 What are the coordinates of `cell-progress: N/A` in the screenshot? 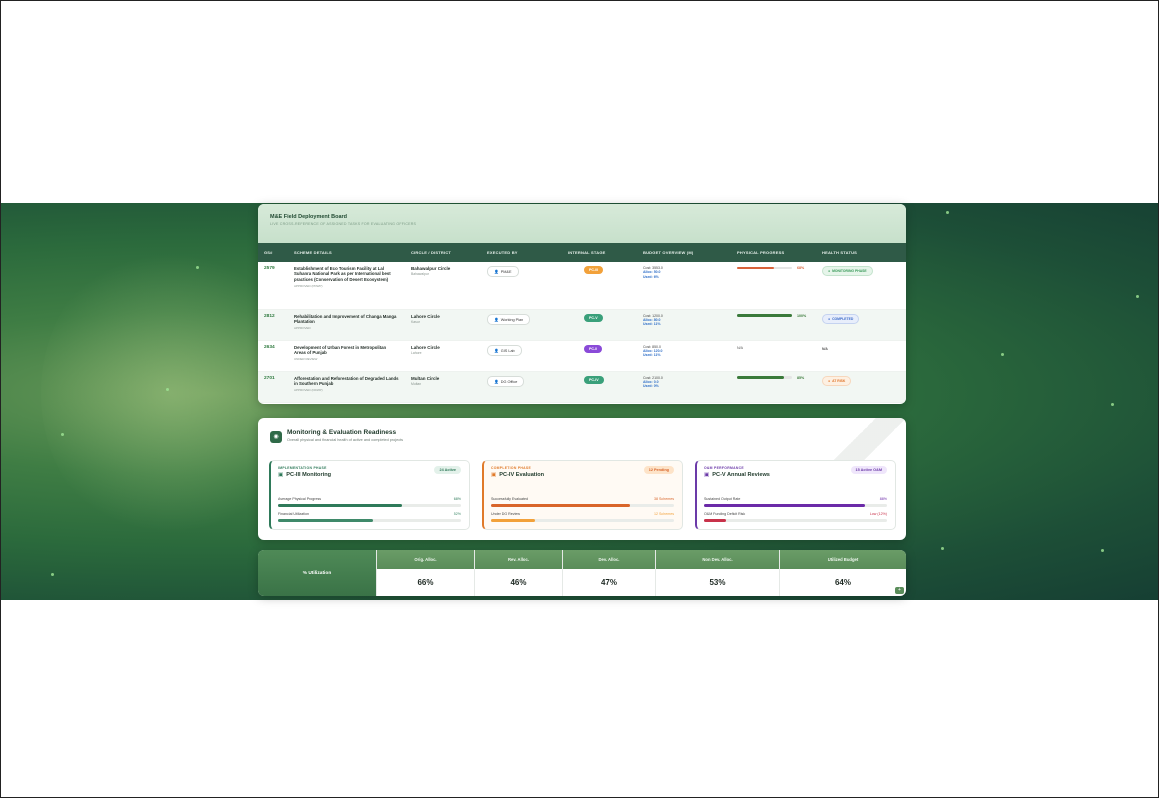 It's located at (773, 356).